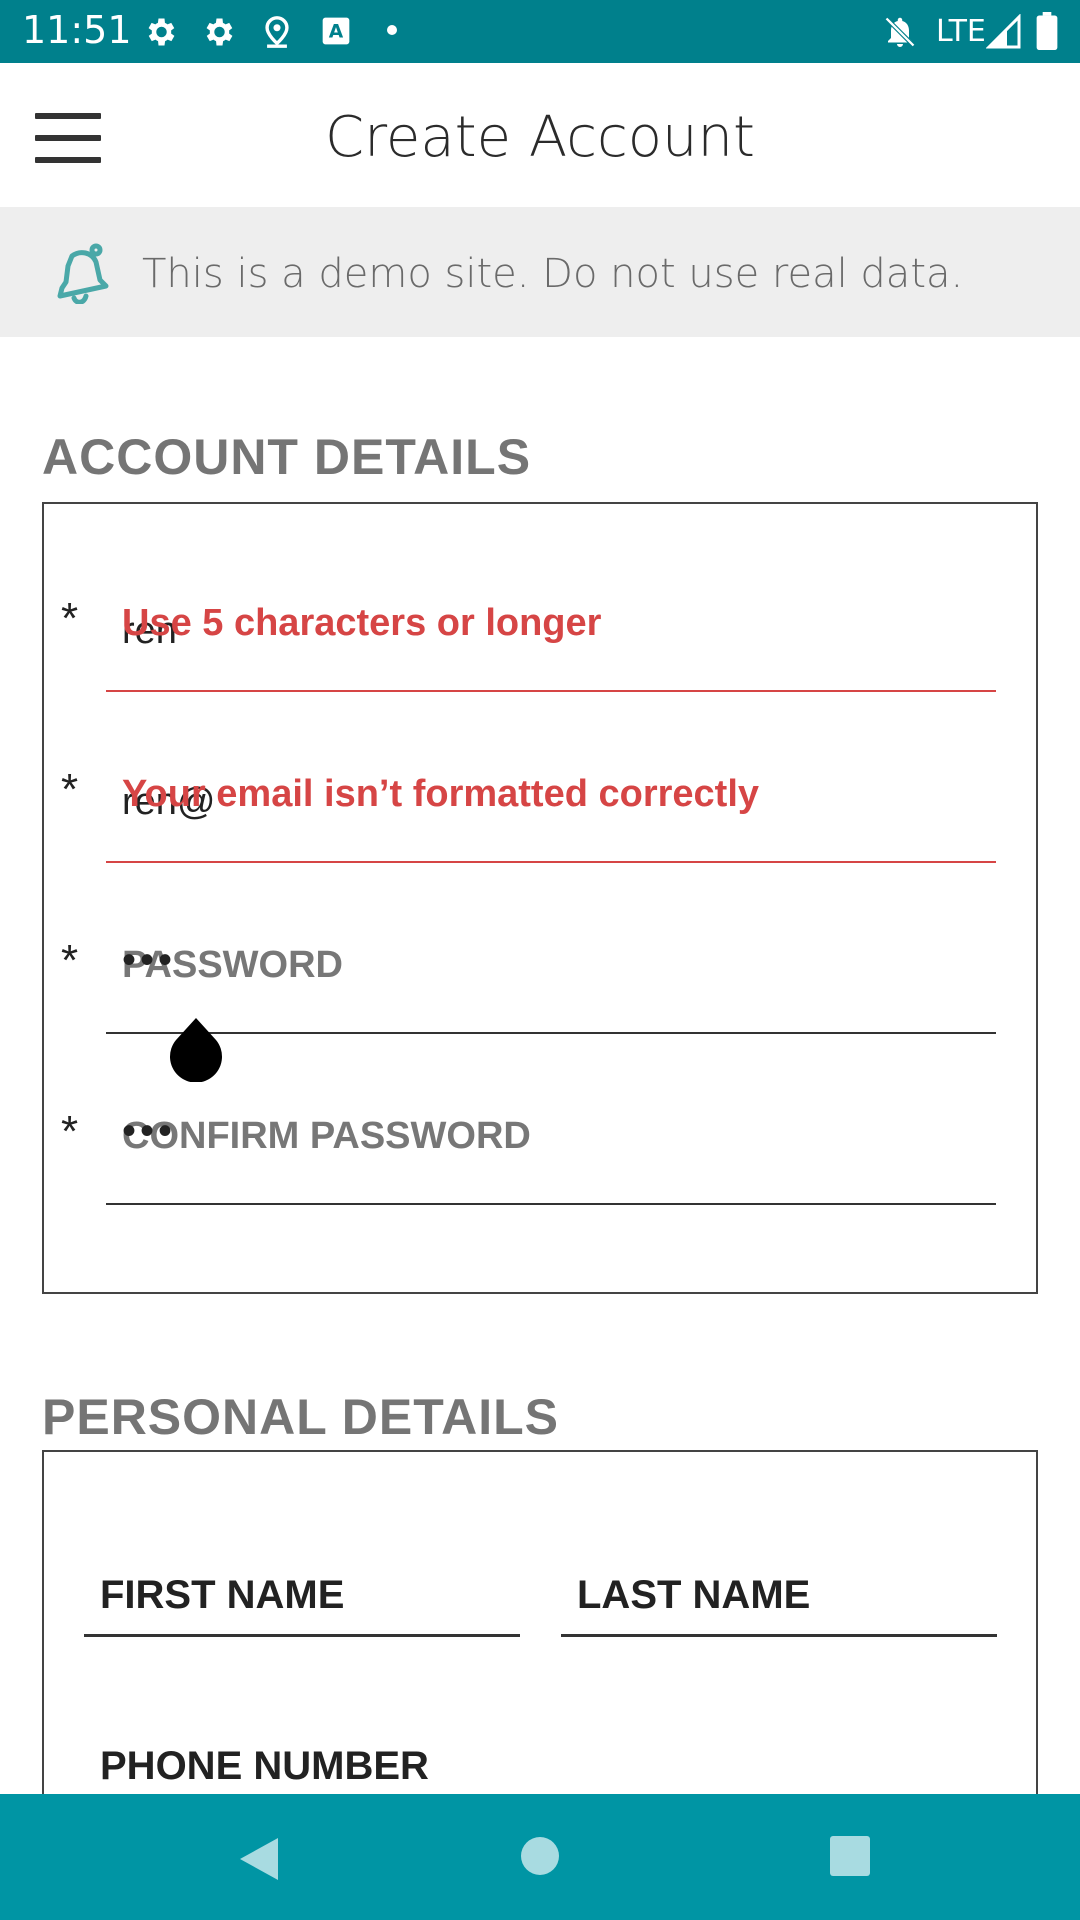 Image resolution: width=1080 pixels, height=1920 pixels. What do you see at coordinates (259, 1859) in the screenshot?
I see `back-icon` at bounding box center [259, 1859].